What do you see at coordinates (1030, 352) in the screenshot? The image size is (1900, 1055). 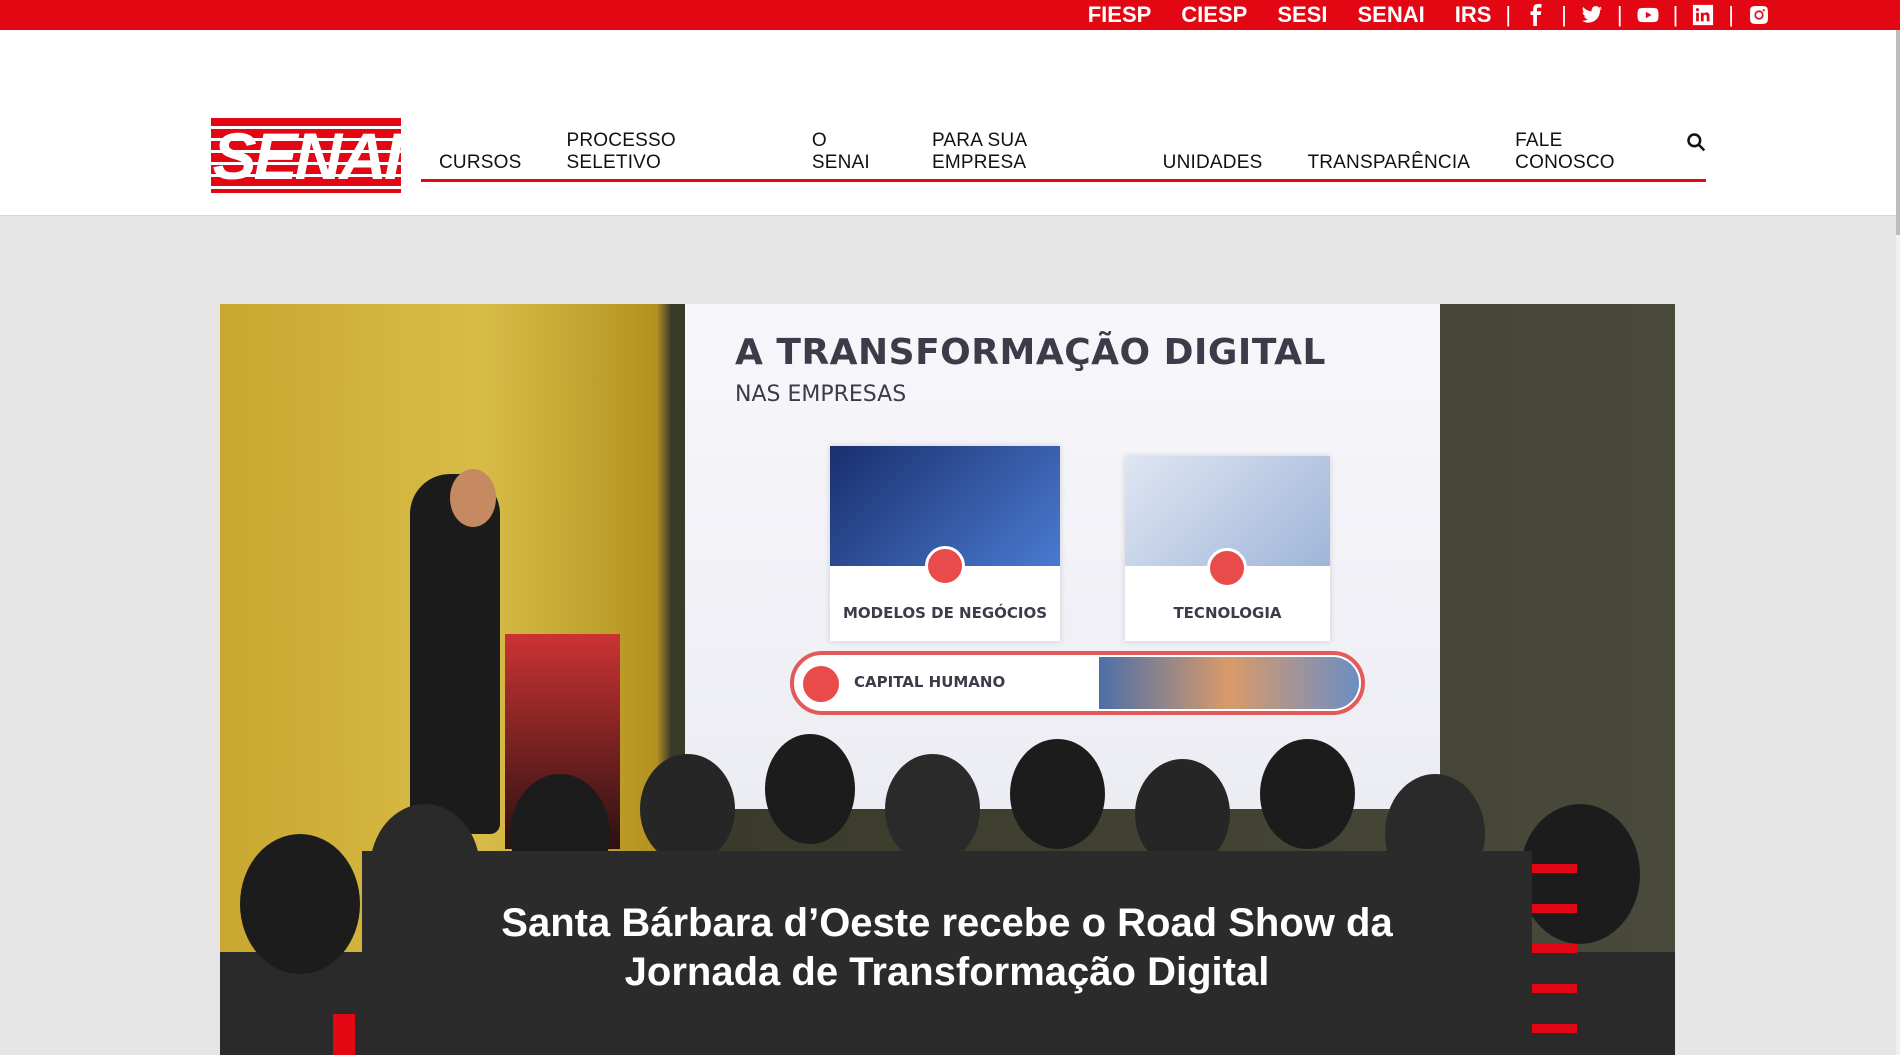 I see `screen-title: A TRANSFORMAÇÃO DIGITAL` at bounding box center [1030, 352].